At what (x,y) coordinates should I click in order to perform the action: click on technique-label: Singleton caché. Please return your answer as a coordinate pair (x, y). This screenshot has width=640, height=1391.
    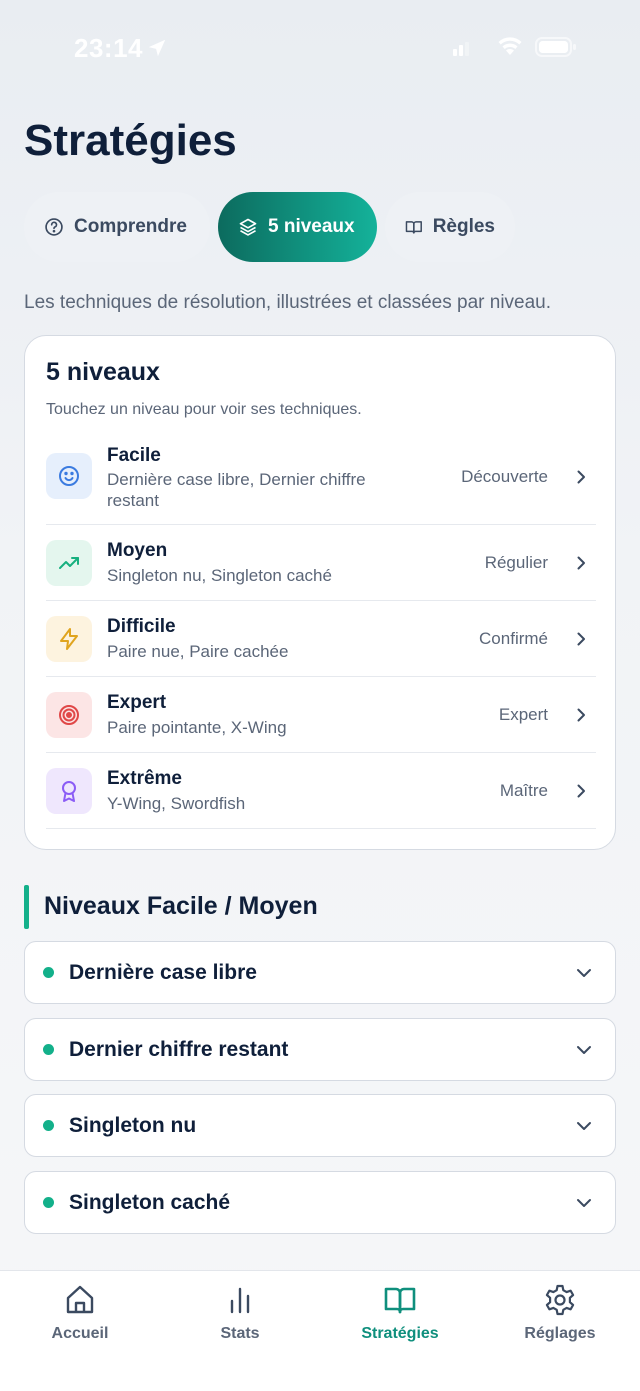
    Looking at the image, I should click on (150, 1202).